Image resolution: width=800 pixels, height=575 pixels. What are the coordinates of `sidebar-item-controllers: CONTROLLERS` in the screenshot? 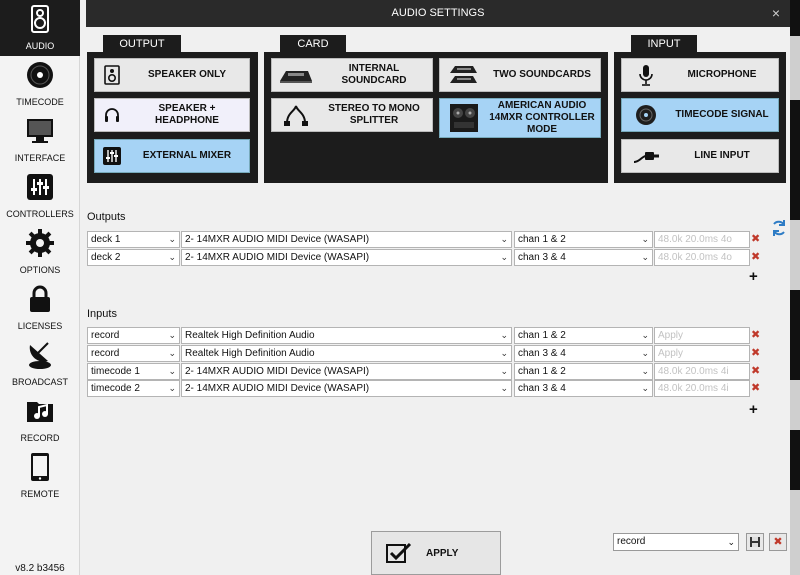 It's located at (40, 196).